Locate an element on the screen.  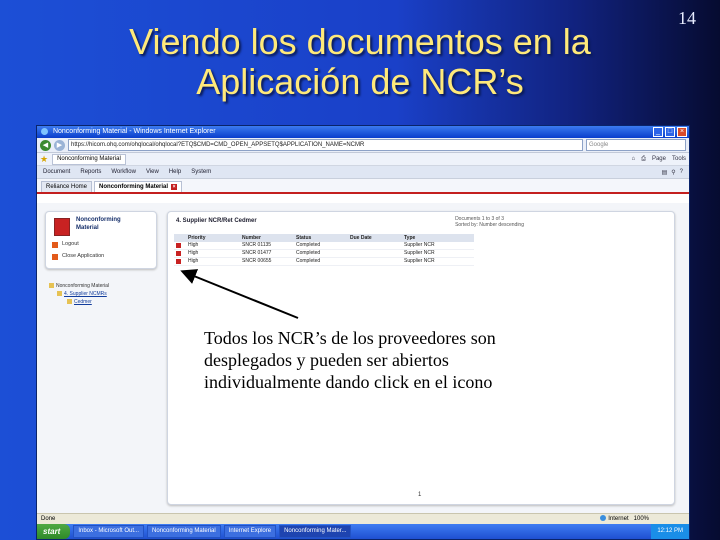
menu-view: View is located at coordinates (152, 172).